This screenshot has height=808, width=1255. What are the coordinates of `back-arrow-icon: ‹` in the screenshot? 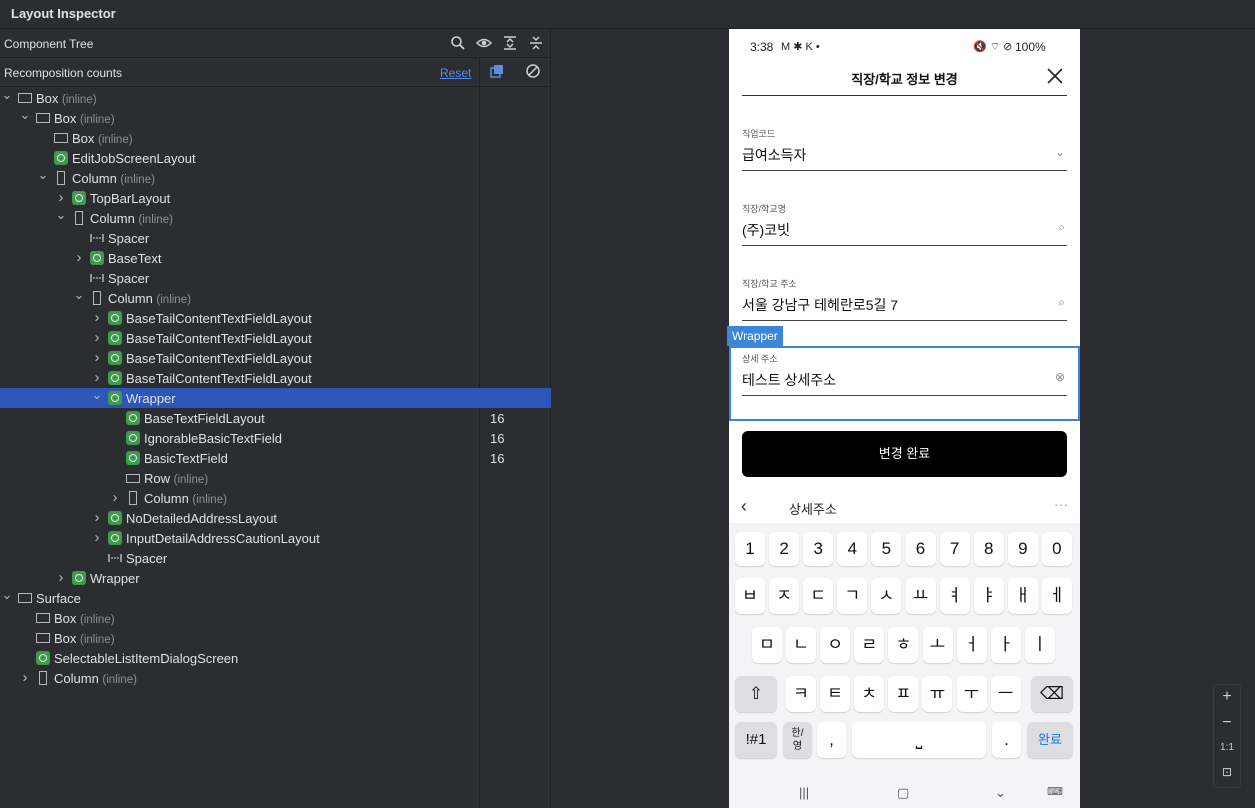 It's located at (744, 506).